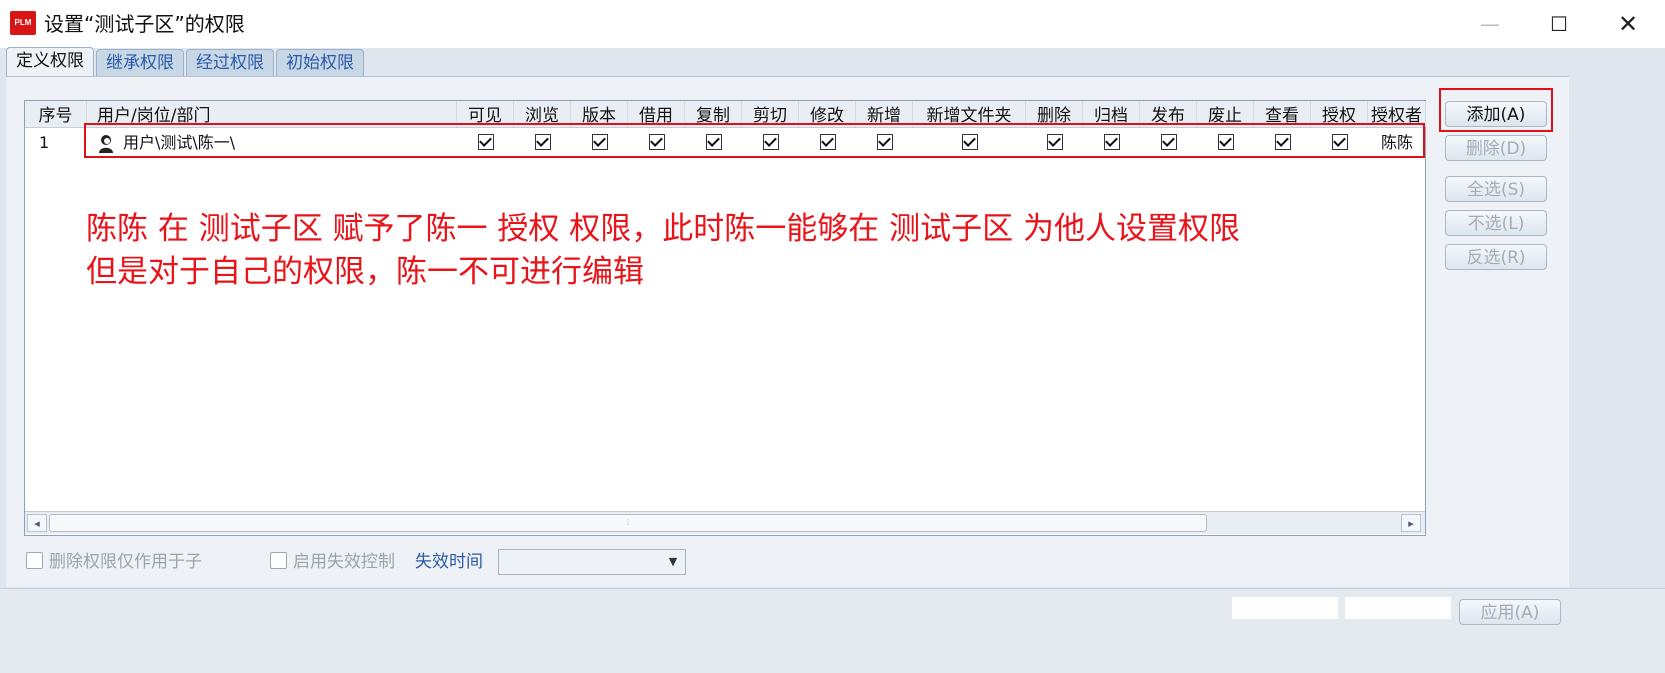 The width and height of the screenshot is (1665, 673). Describe the element at coordinates (1496, 223) in the screenshot. I see `select-none-button: 不选(L)` at that location.